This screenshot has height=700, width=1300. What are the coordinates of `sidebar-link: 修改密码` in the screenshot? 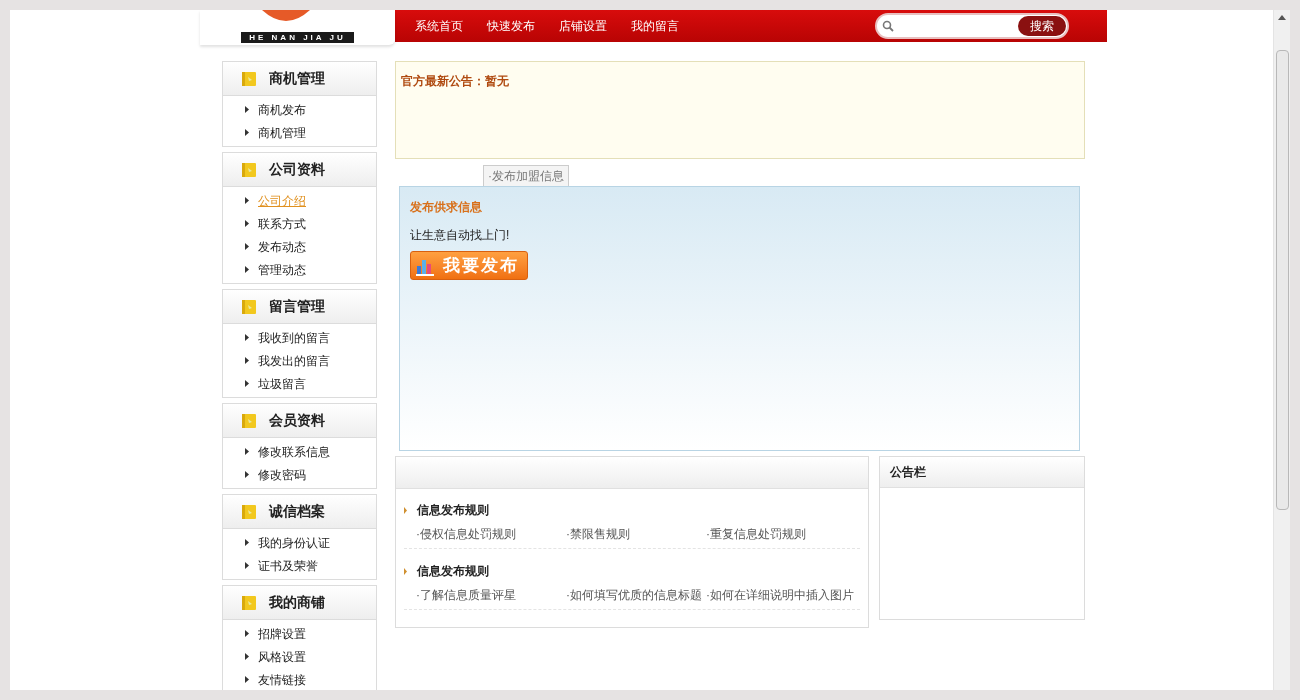 It's located at (282, 474).